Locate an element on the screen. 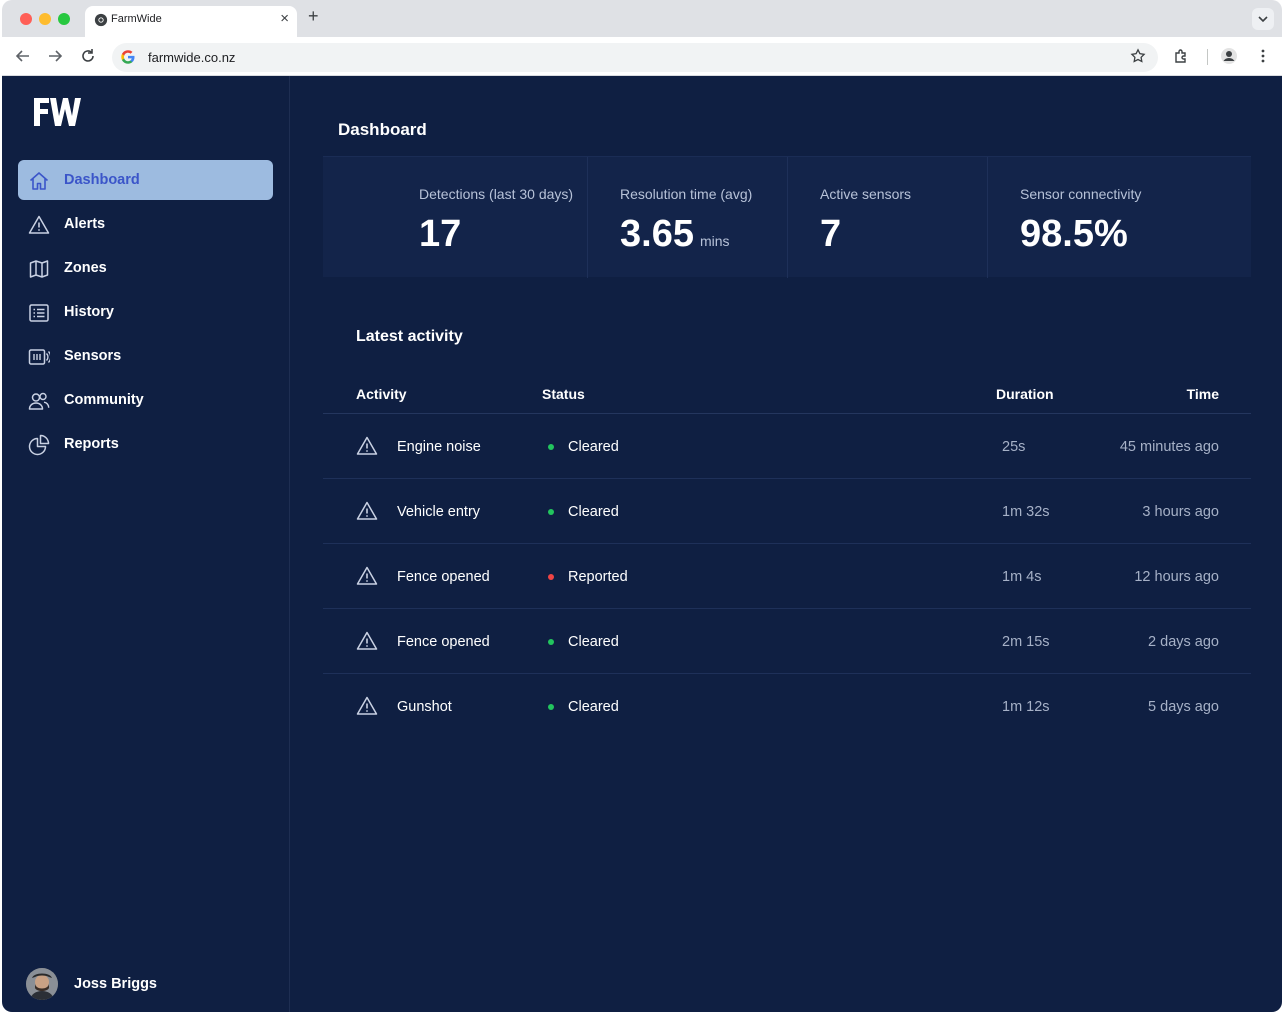  page-title: Dashboard is located at coordinates (382, 129).